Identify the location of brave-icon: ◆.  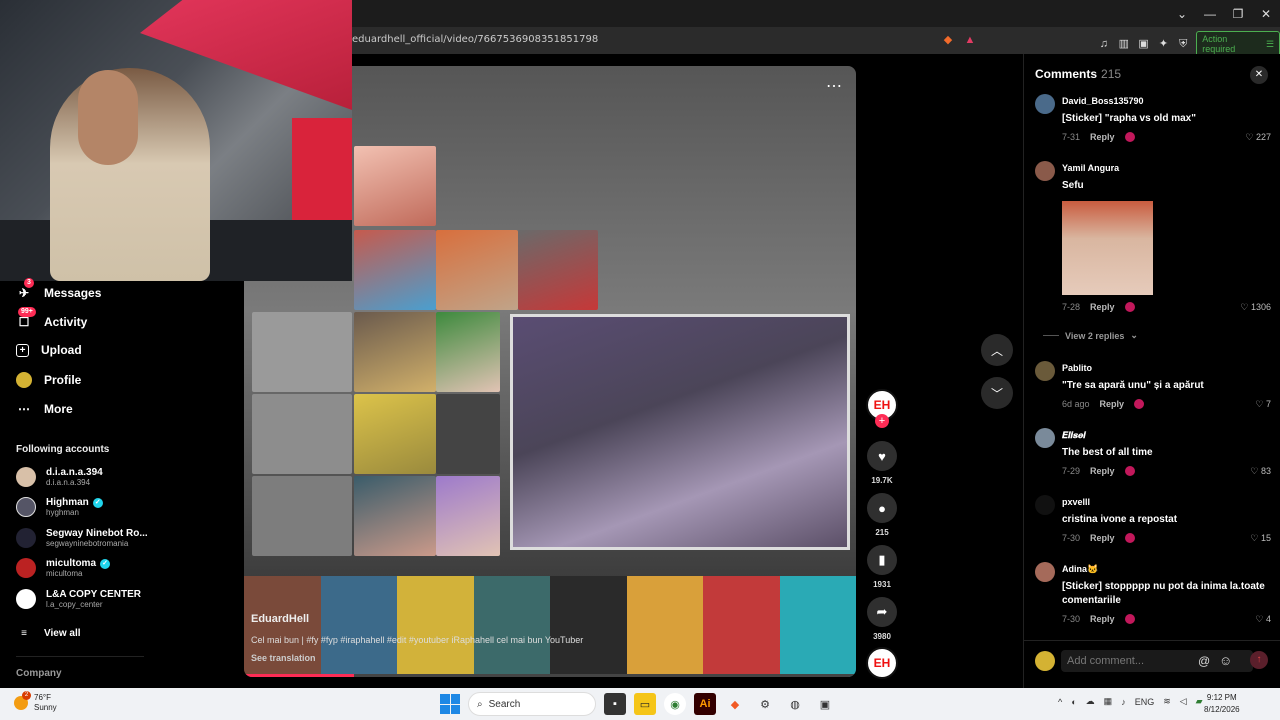
(735, 704).